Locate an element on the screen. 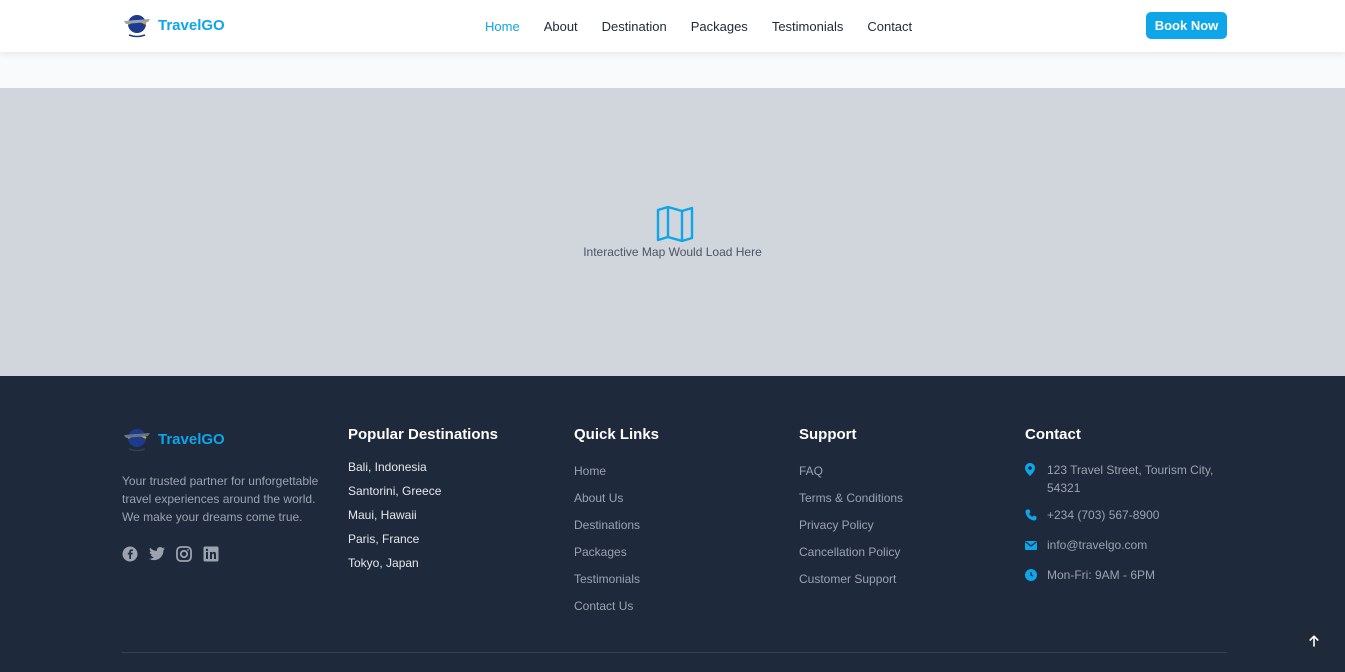  brand: TravelGO is located at coordinates (173, 25).